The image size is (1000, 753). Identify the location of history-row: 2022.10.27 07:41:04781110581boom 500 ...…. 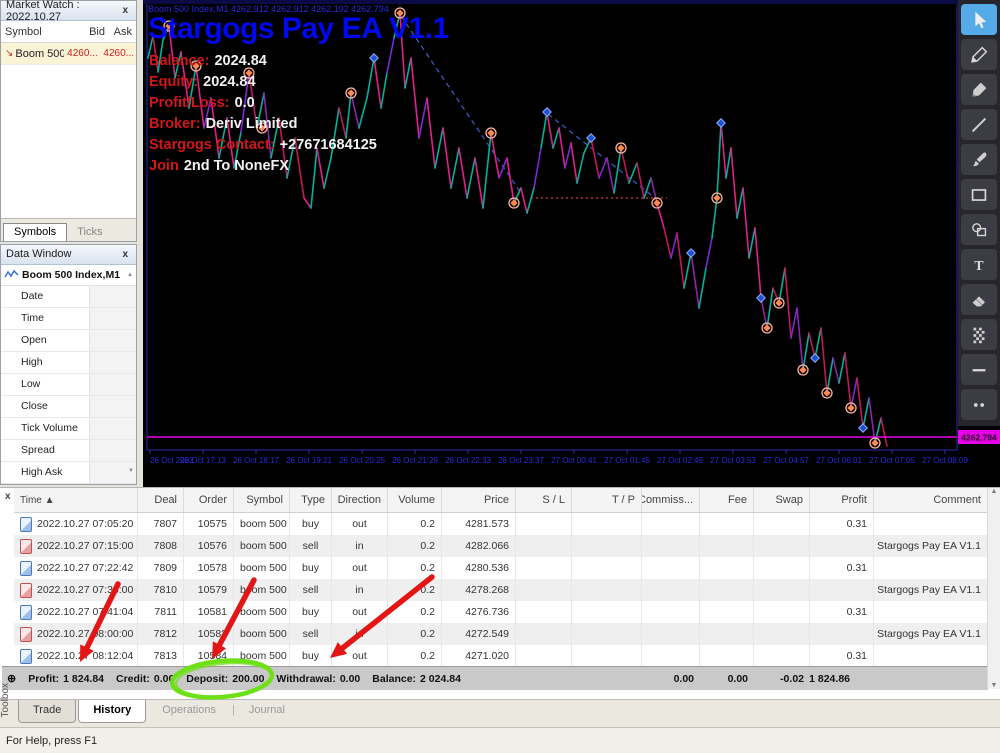
(501, 612).